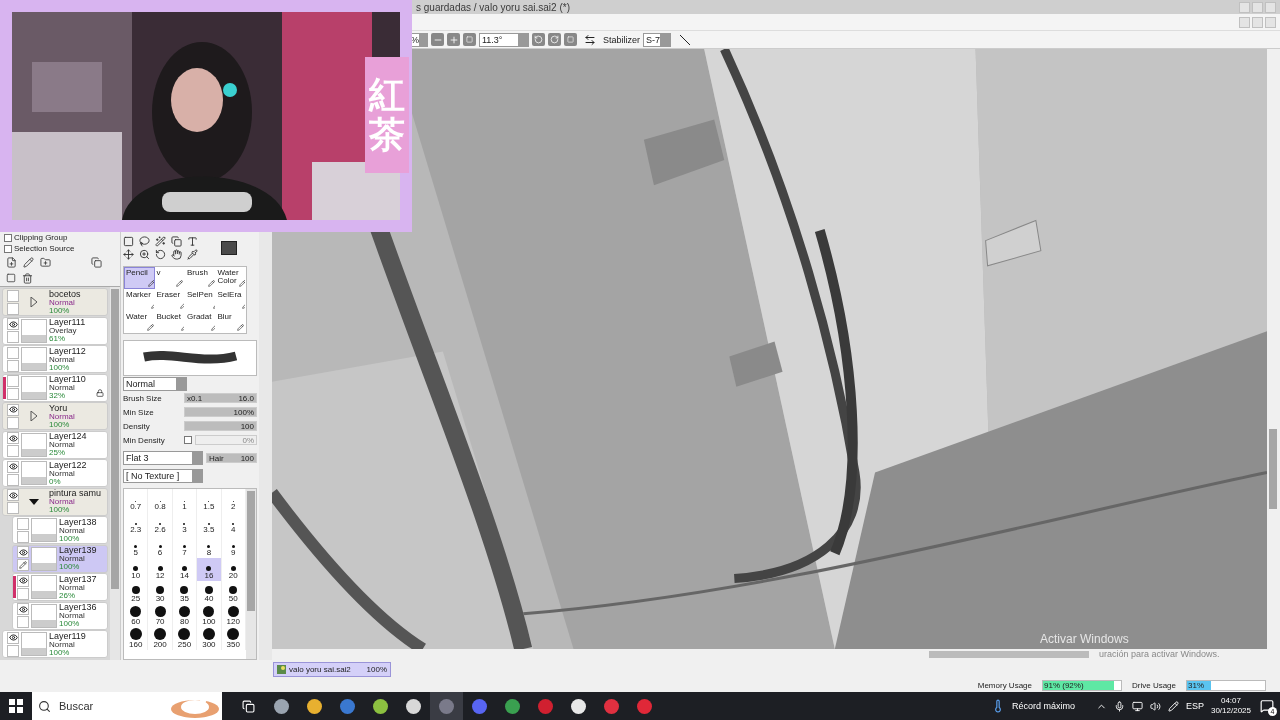 The height and width of the screenshot is (720, 1280). Describe the element at coordinates (60, 615) in the screenshot. I see `layer-row: Layer136 Normal 100%` at that location.